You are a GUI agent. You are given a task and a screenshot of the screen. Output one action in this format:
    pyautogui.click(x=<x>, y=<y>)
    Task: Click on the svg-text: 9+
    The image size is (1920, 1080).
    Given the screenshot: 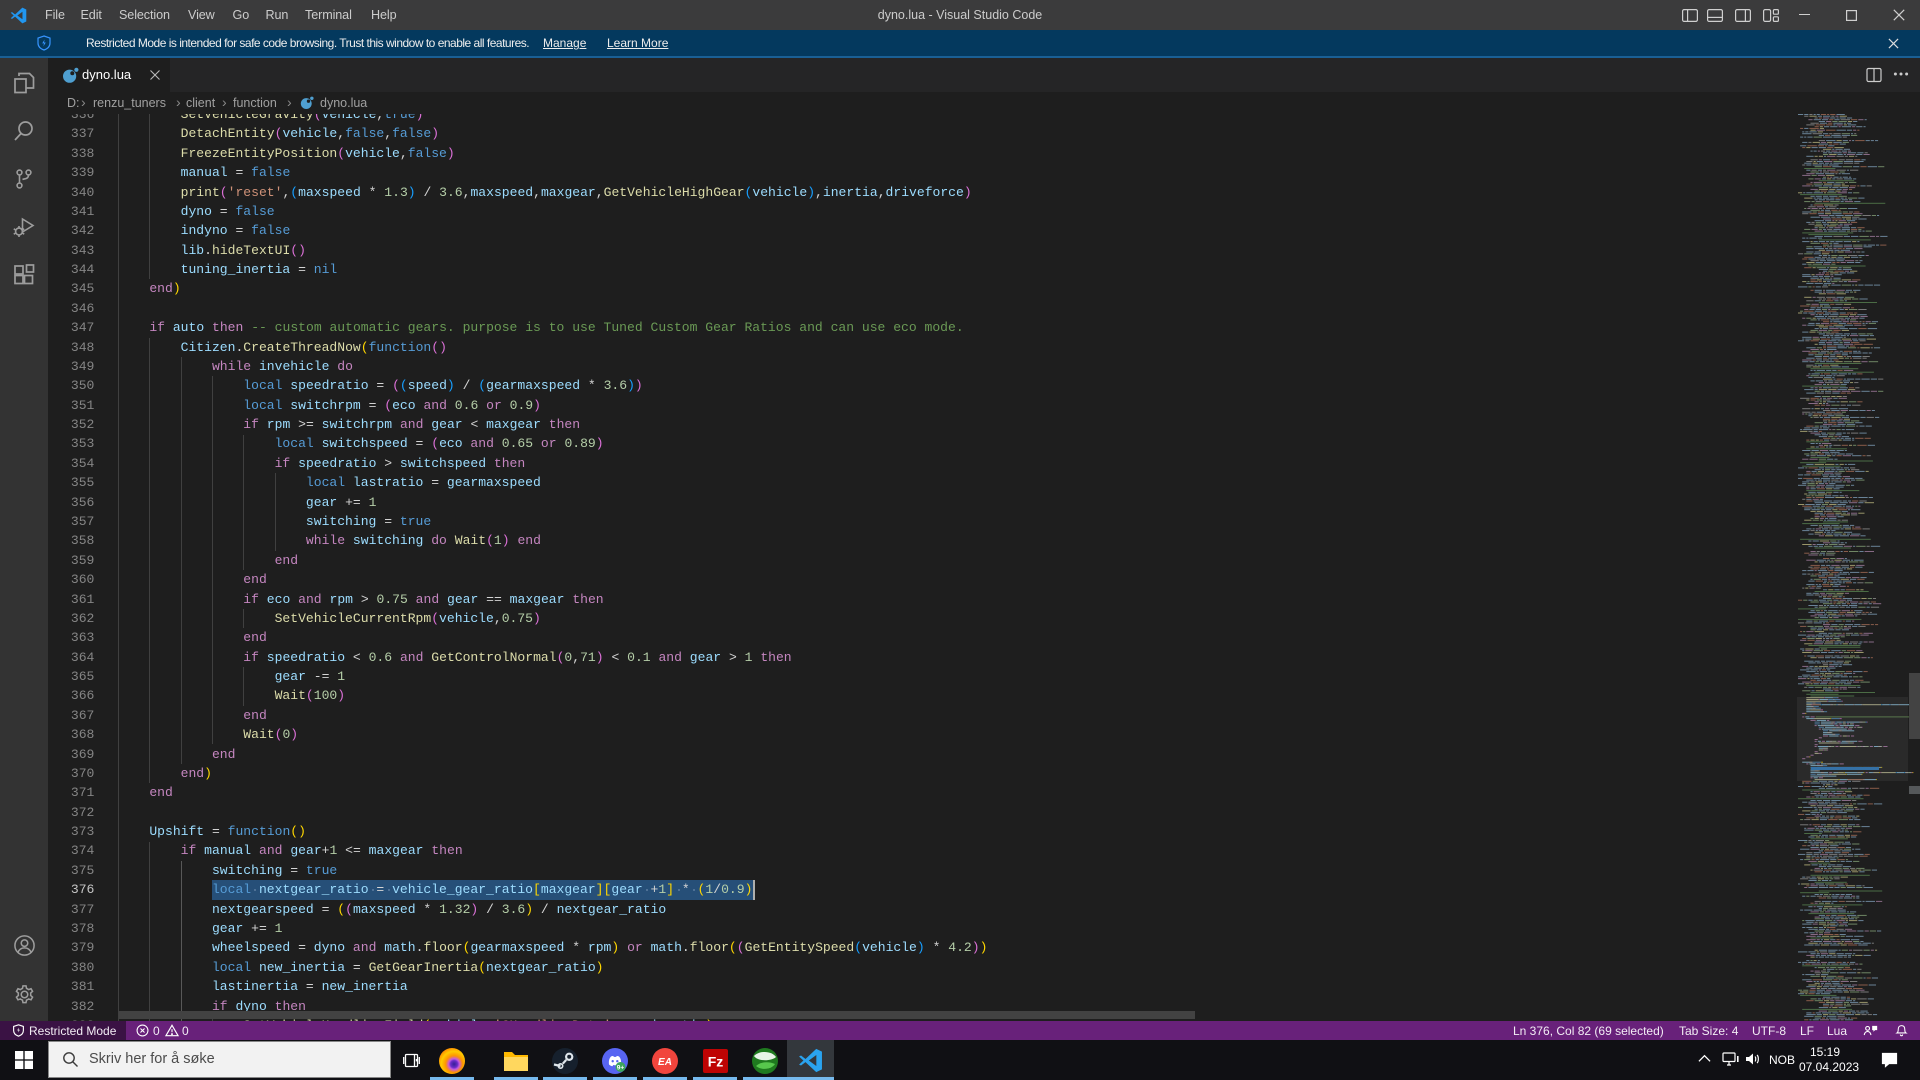 What is the action you would take?
    pyautogui.click(x=621, y=1067)
    